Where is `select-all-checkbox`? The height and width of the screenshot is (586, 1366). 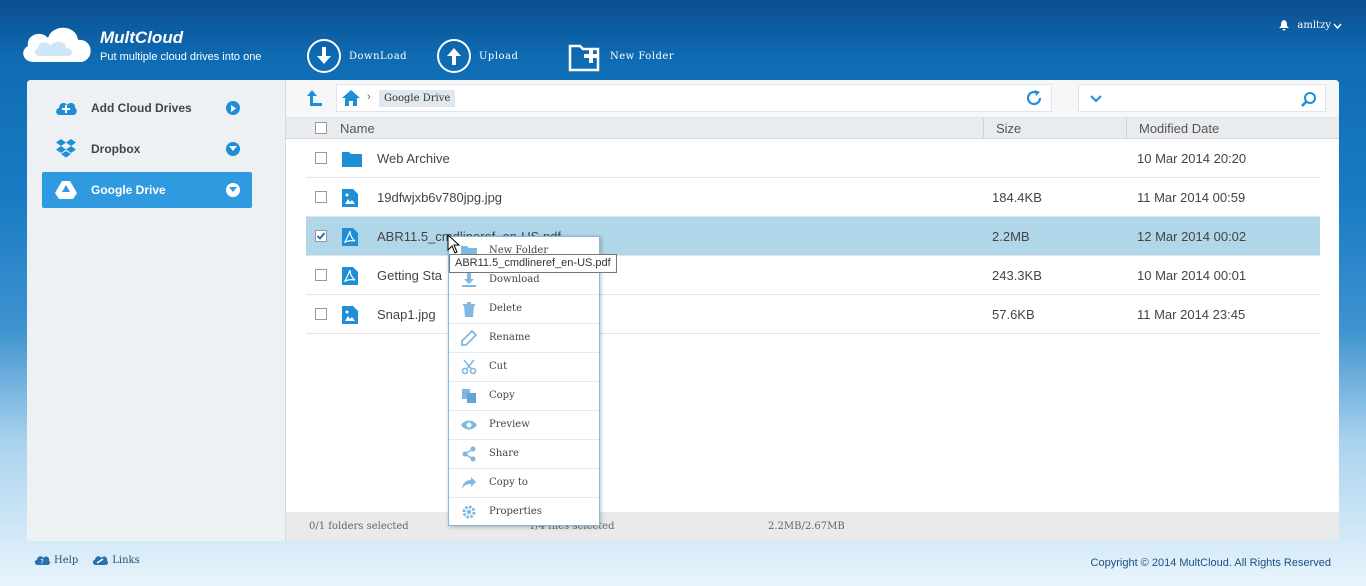 select-all-checkbox is located at coordinates (321, 129).